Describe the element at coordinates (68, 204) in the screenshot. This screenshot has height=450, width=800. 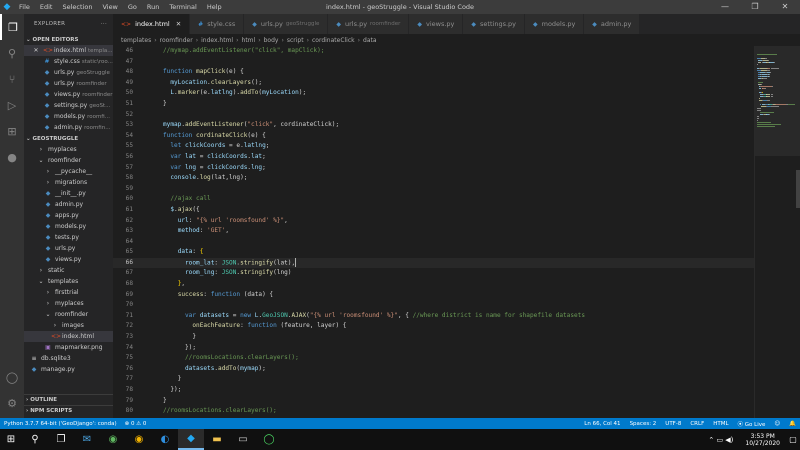
I see `file-admin-py: ◆ admin.py` at that location.